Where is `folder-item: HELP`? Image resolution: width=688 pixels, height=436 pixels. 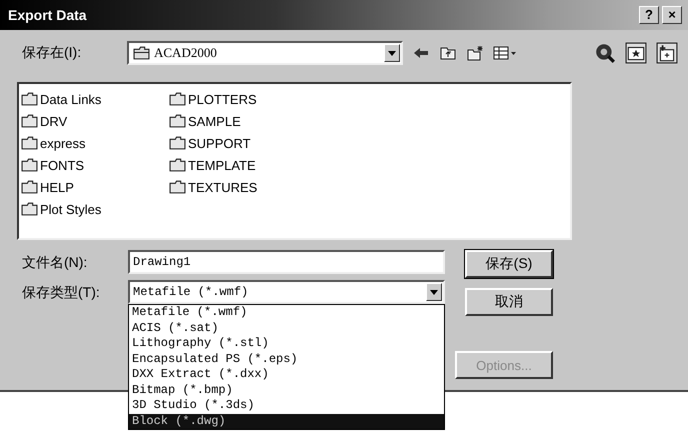 folder-item: HELP is located at coordinates (95, 187).